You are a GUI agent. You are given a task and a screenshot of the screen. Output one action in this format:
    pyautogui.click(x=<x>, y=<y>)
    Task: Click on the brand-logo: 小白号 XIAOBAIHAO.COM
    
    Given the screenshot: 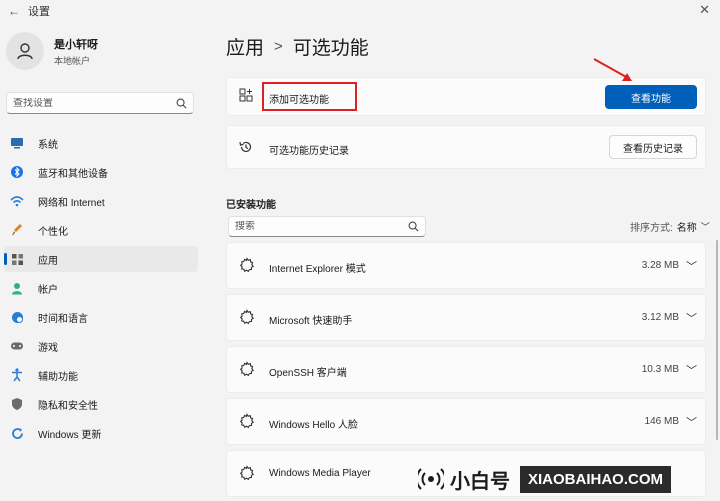 What is the action you would take?
    pyautogui.click(x=568, y=479)
    